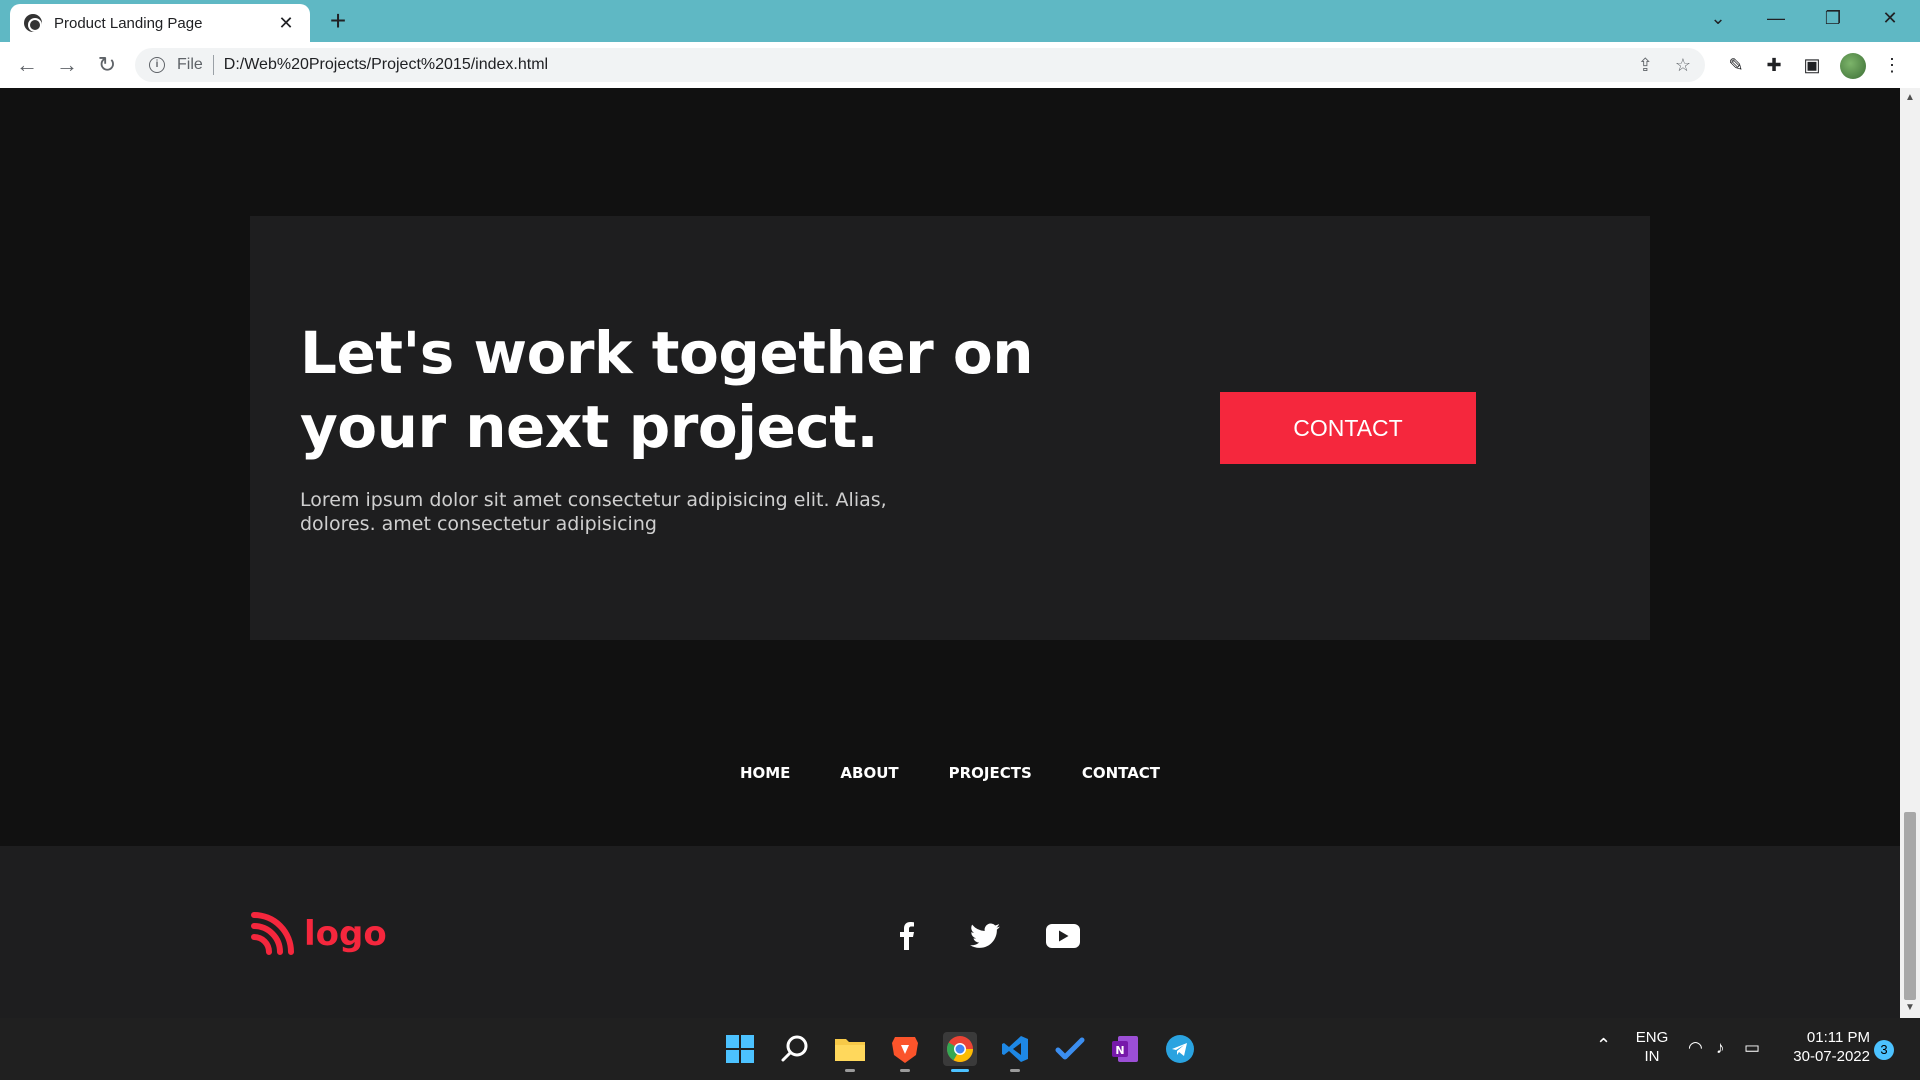 This screenshot has width=1920, height=1080. I want to click on extension-eyedropper-icon: ✎, so click(1736, 65).